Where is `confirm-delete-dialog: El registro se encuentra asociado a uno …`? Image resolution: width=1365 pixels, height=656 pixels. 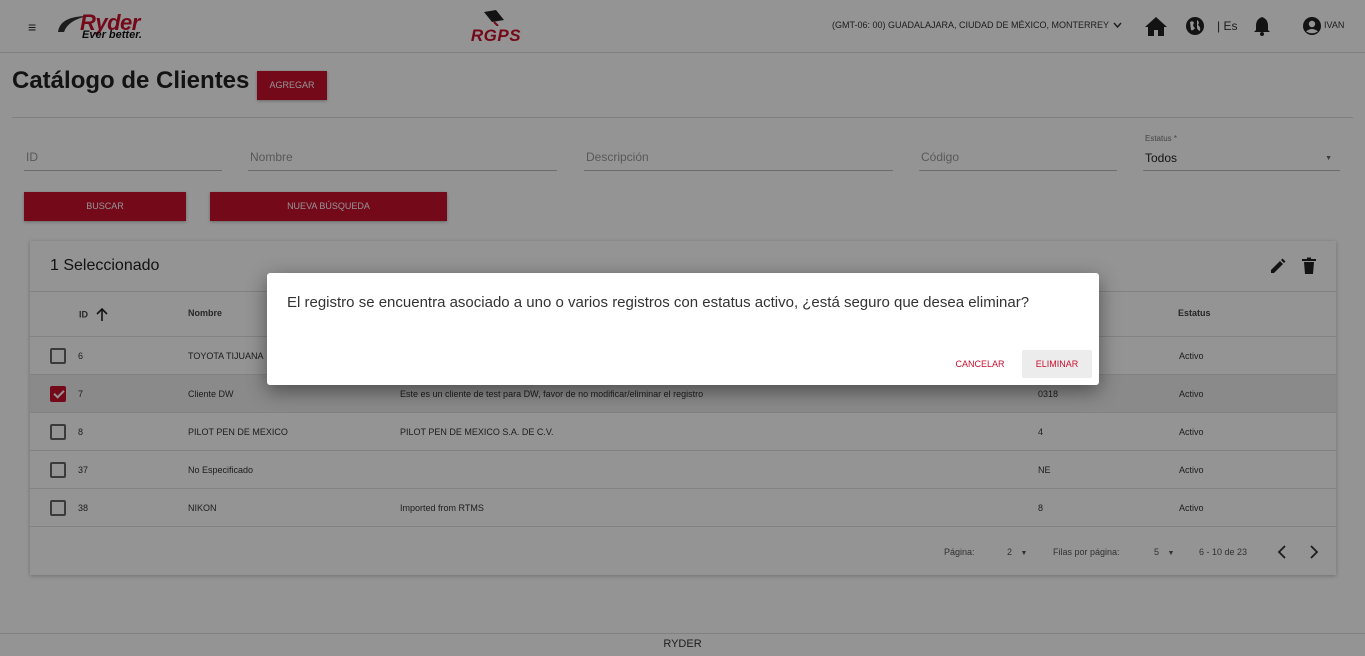 confirm-delete-dialog: El registro se encuentra asociado a uno … is located at coordinates (683, 329).